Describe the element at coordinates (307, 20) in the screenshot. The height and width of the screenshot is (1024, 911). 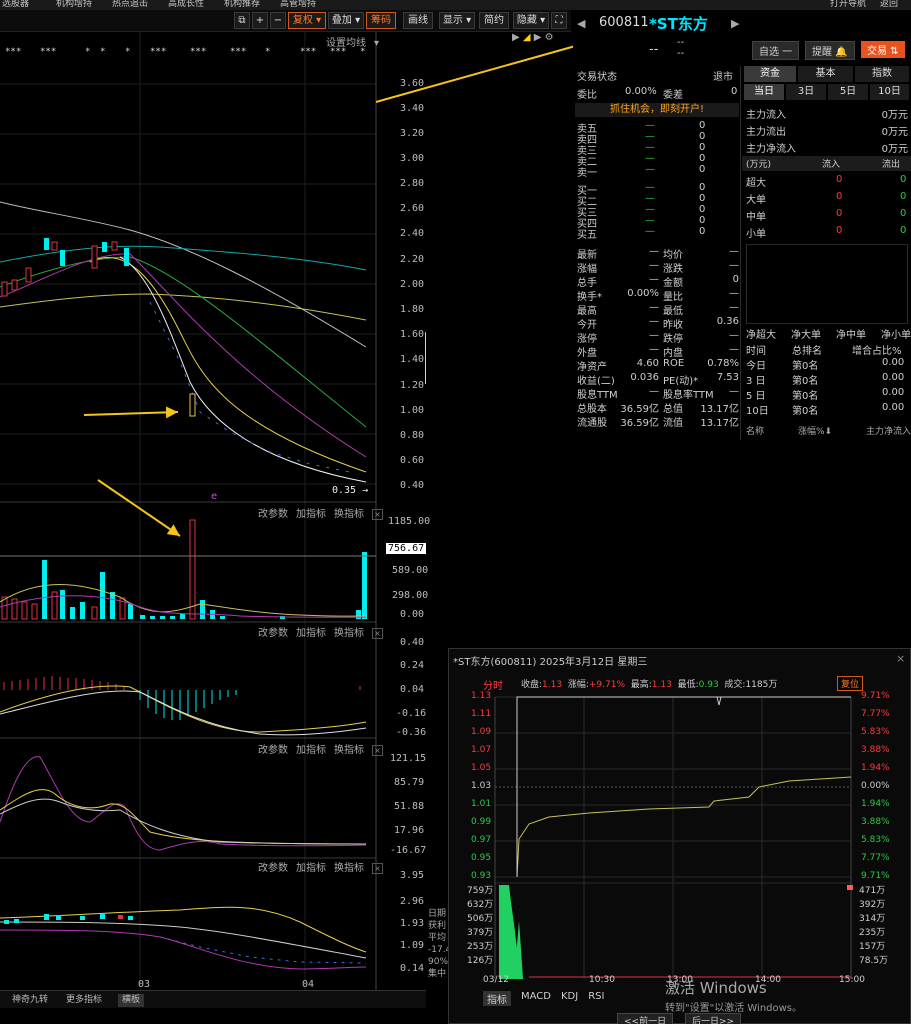
I see `fuquan-button: 复权 ▾` at that location.